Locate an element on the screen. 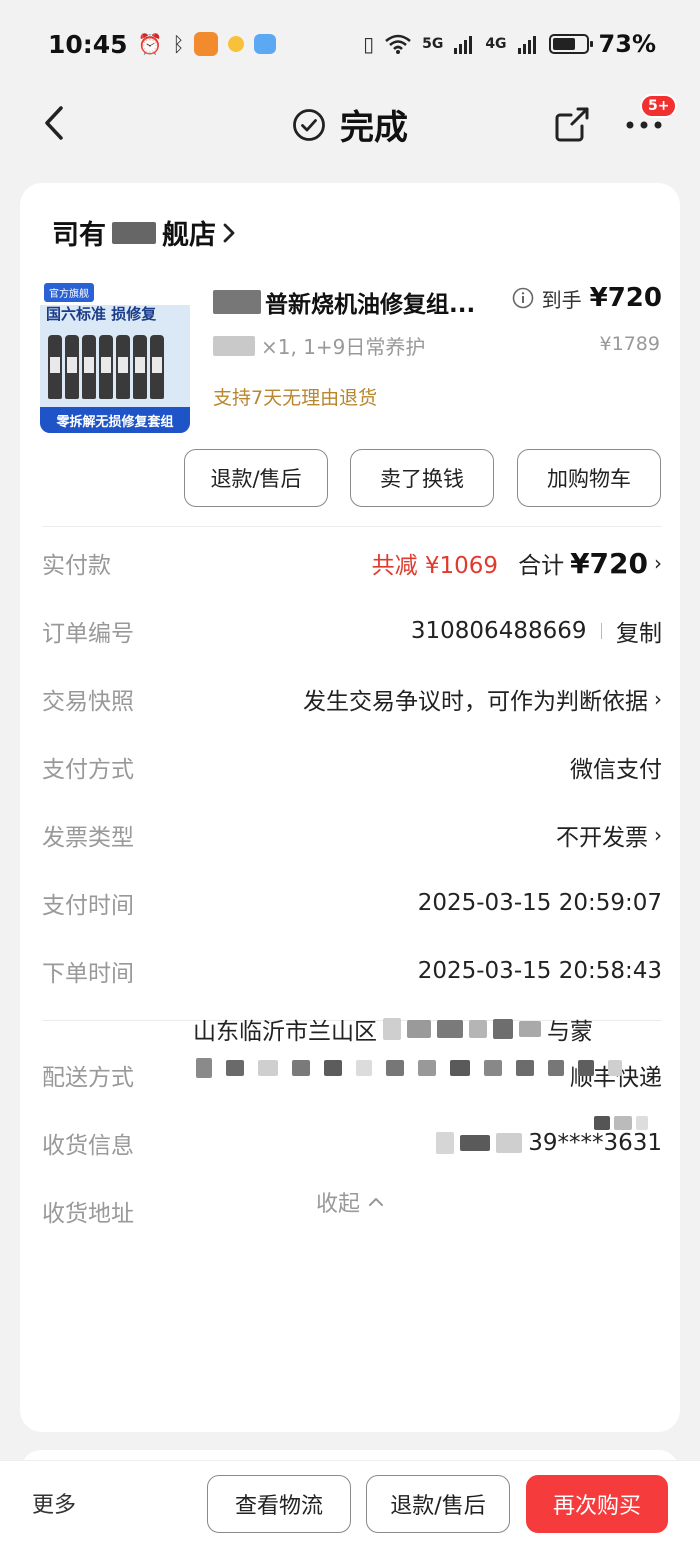 Image resolution: width=700 pixels, height=1546 pixels. pay-time-value: 2025-03-15 20:59:07 is located at coordinates (539, 903).